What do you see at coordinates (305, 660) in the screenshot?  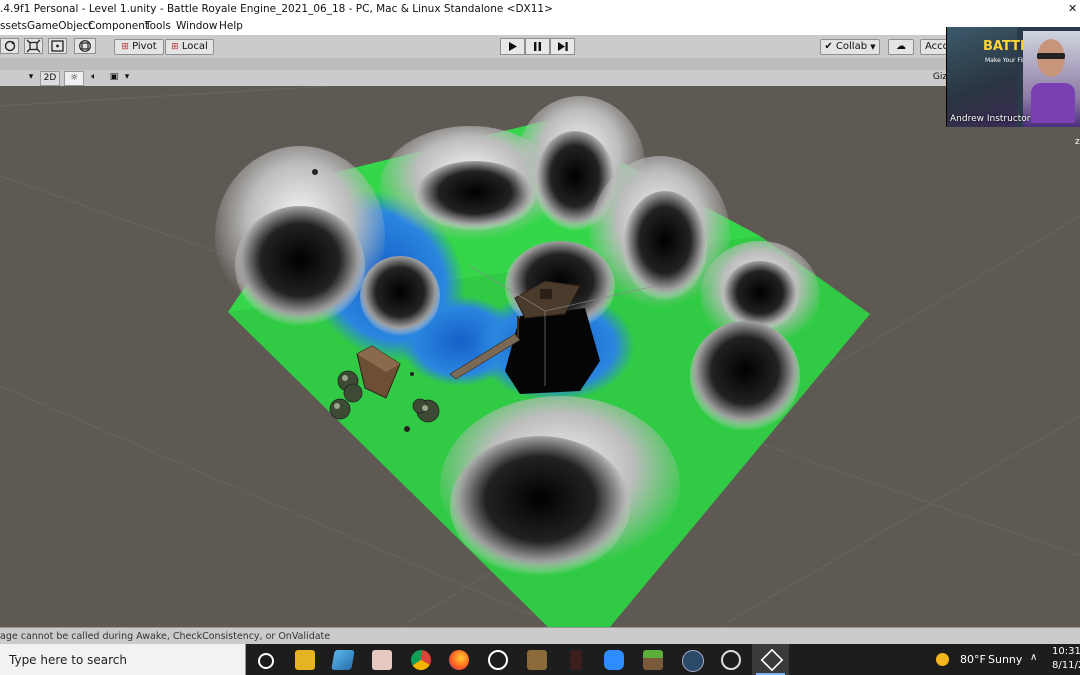 I see `file-explorer-icon` at bounding box center [305, 660].